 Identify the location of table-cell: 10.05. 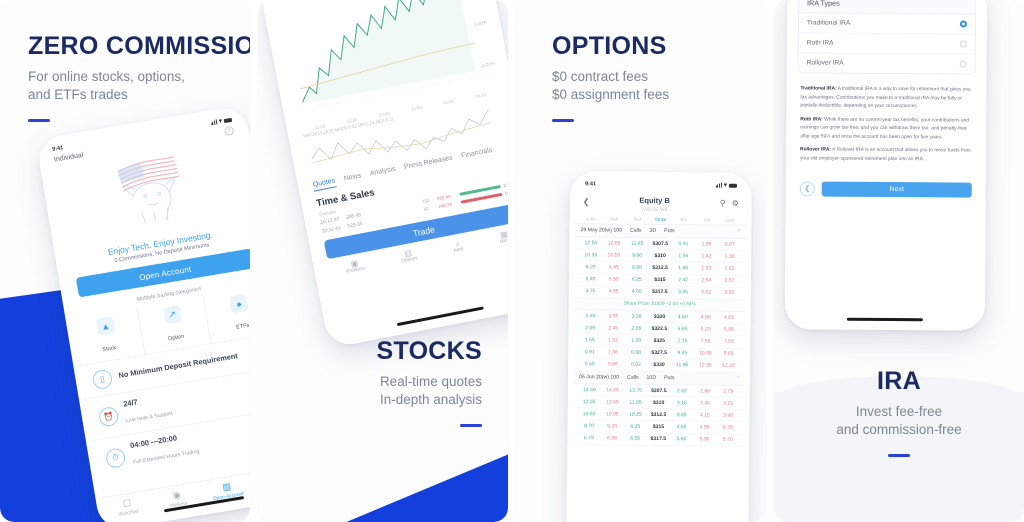
(705, 353).